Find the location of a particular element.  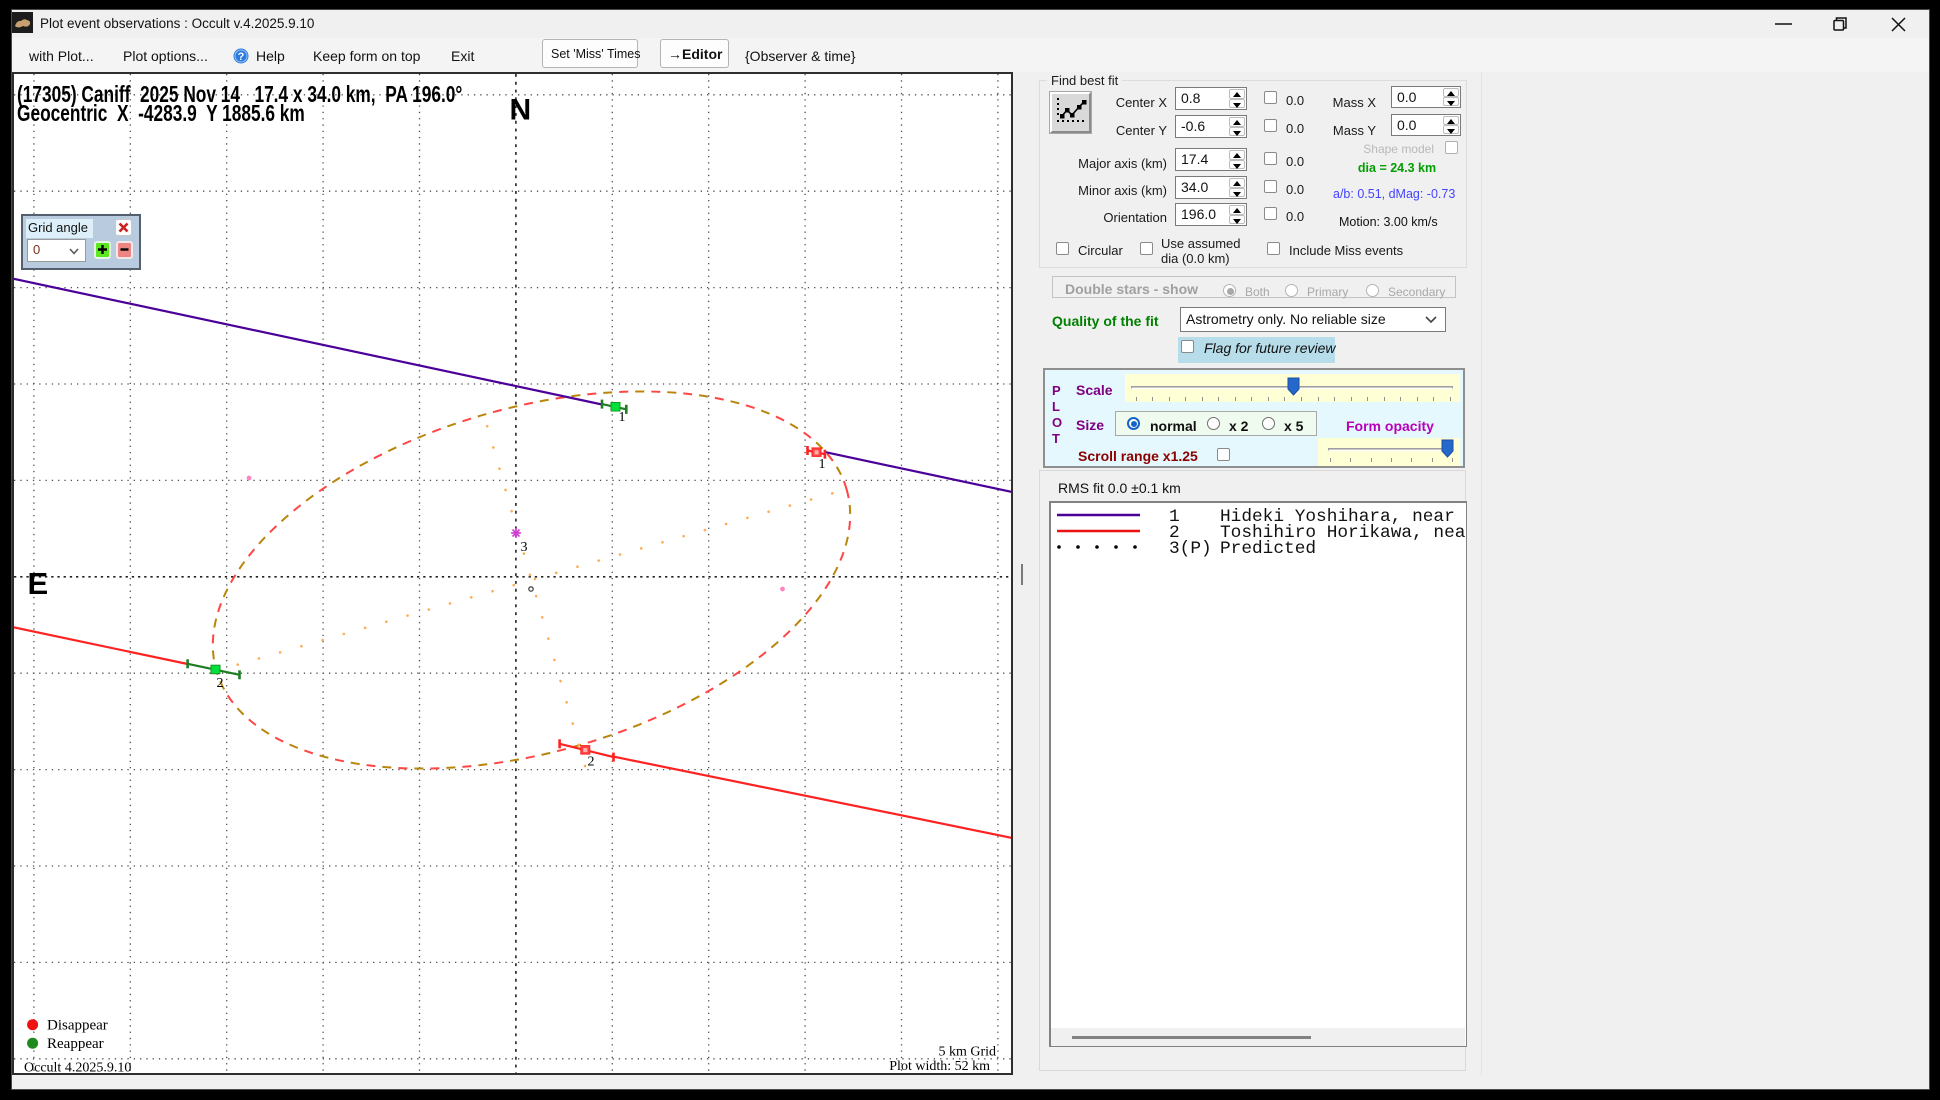

svg-text: 3 is located at coordinates (524, 547).